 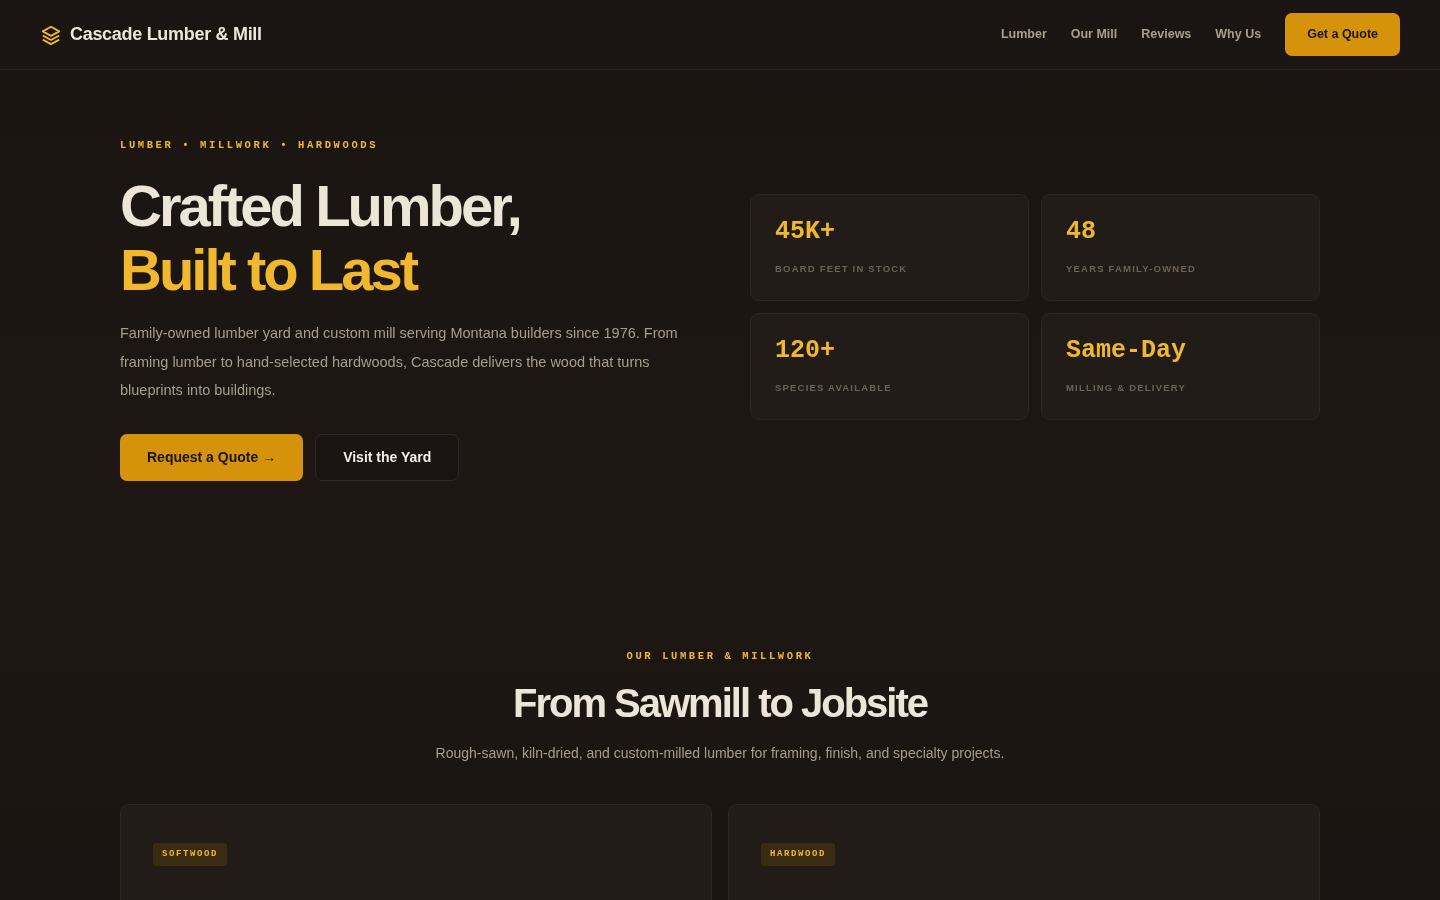 What do you see at coordinates (805, 350) in the screenshot?
I see `stat-value: 120+` at bounding box center [805, 350].